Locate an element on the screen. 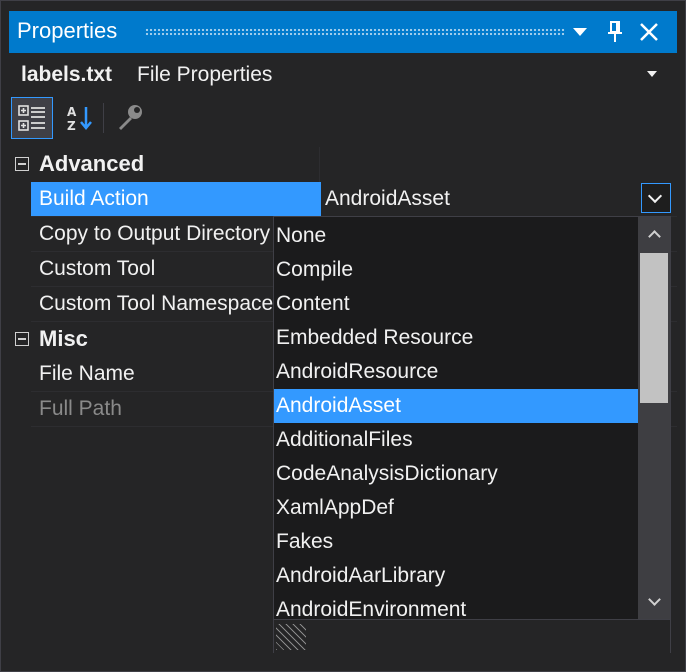 Image resolution: width=686 pixels, height=672 pixels. scroll-down-icon is located at coordinates (654, 602).